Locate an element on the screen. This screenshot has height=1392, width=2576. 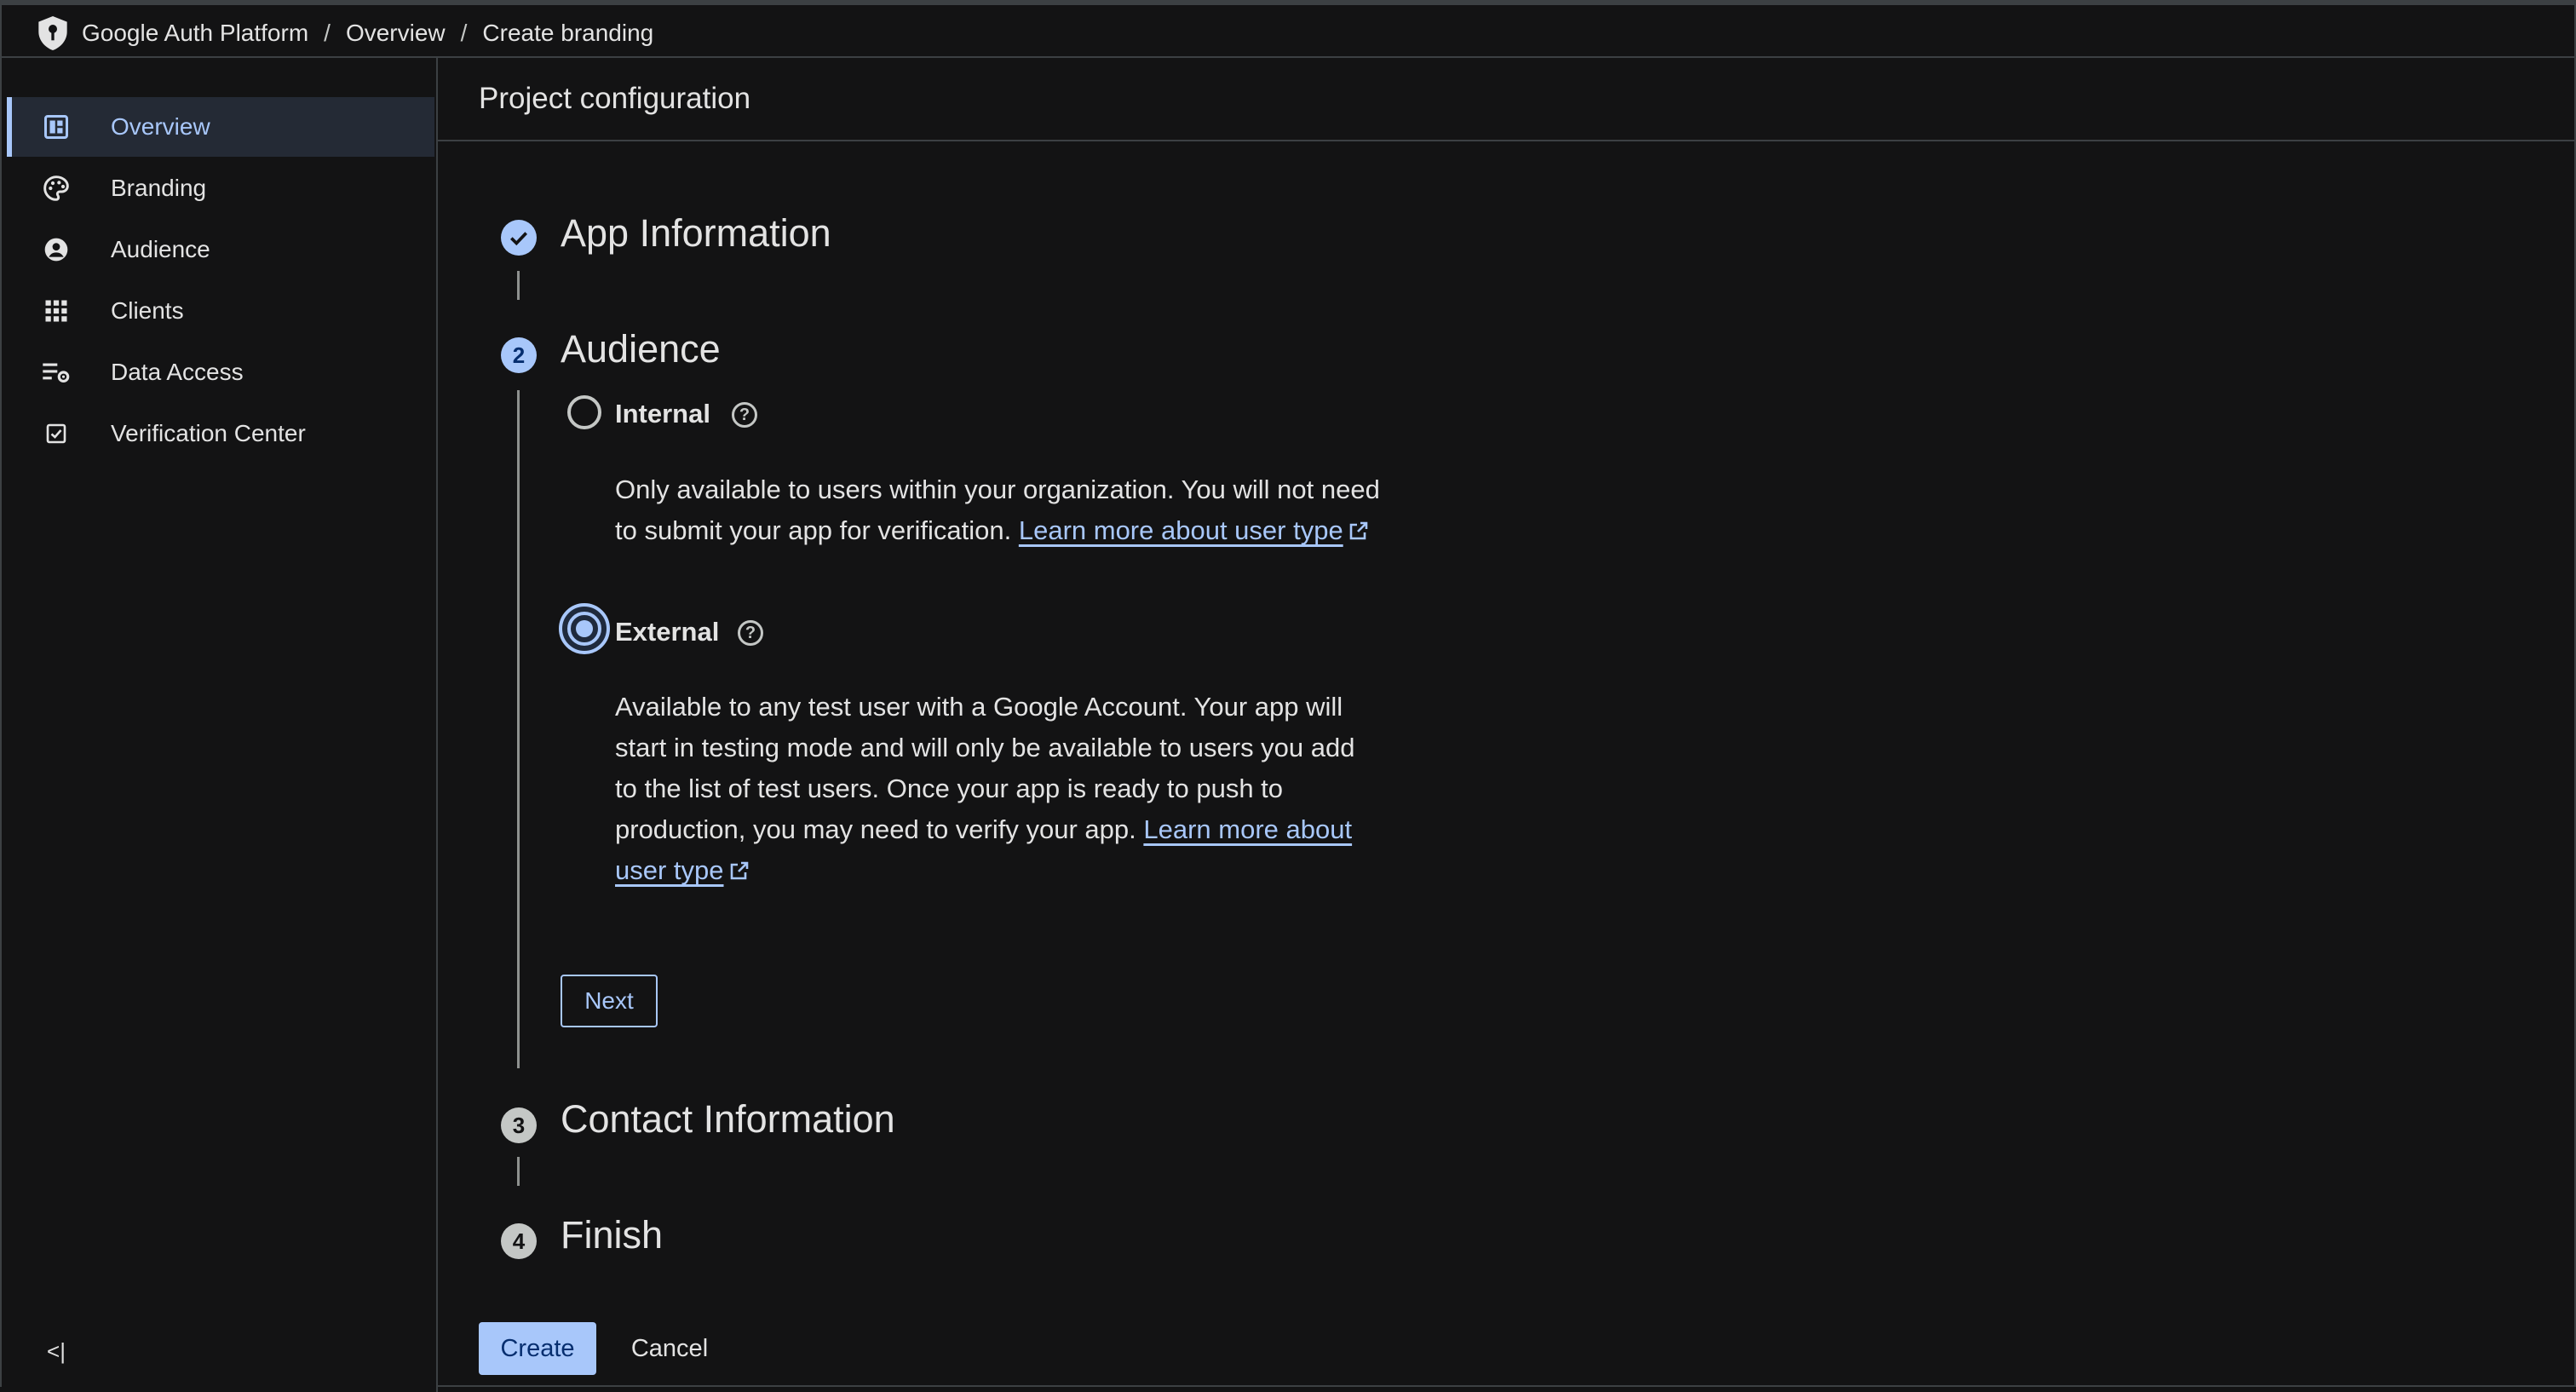
palette-icon is located at coordinates (57, 188).